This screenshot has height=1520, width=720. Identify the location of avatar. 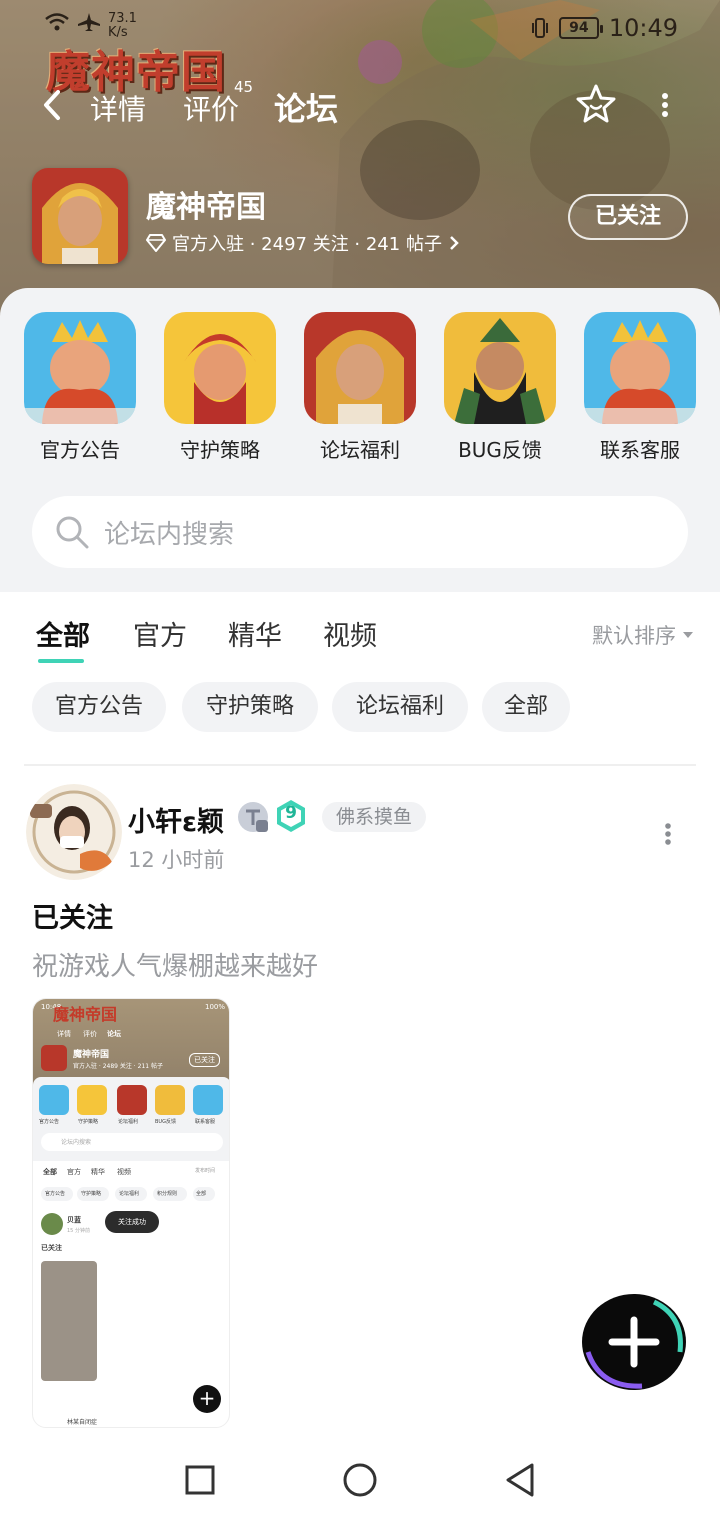
(74, 832).